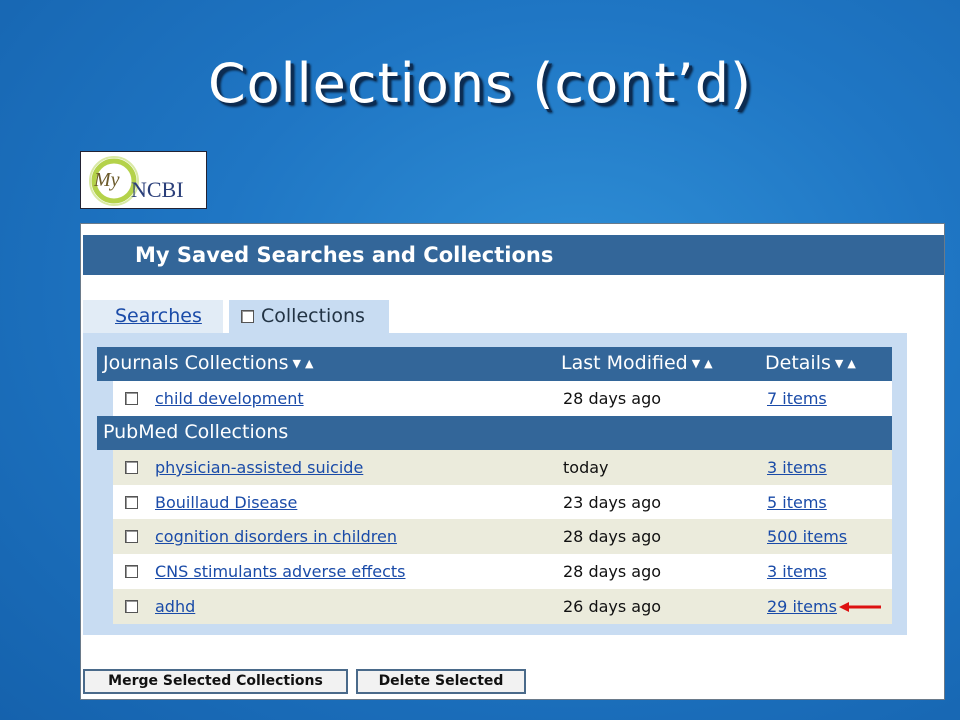 This screenshot has height=720, width=960. What do you see at coordinates (502, 467) in the screenshot?
I see `table-row: physician-assisted suicide today 3 items` at bounding box center [502, 467].